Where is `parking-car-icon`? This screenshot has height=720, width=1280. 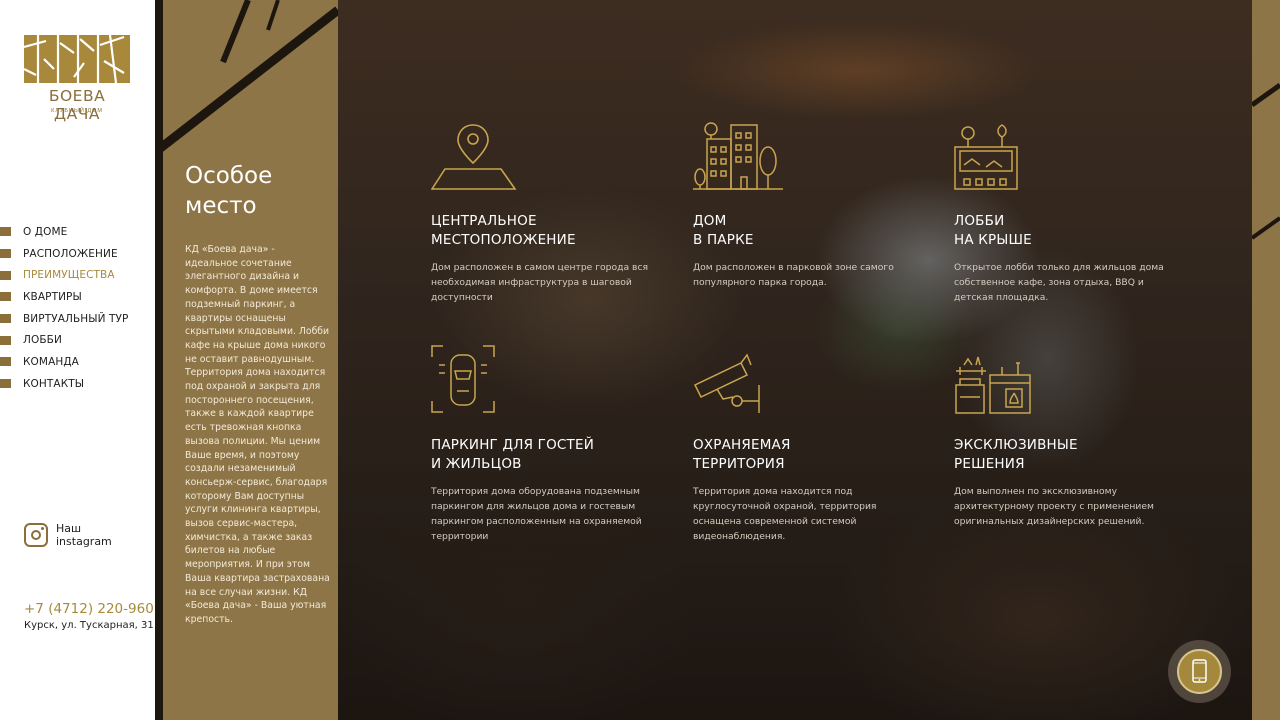 parking-car-icon is located at coordinates (463, 379).